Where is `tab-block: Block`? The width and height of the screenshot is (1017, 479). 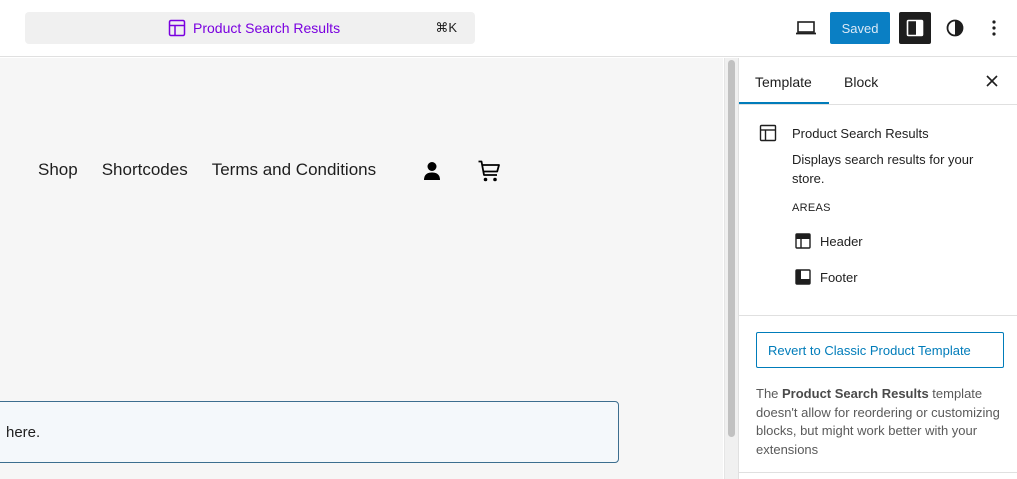 tab-block: Block is located at coordinates (861, 82).